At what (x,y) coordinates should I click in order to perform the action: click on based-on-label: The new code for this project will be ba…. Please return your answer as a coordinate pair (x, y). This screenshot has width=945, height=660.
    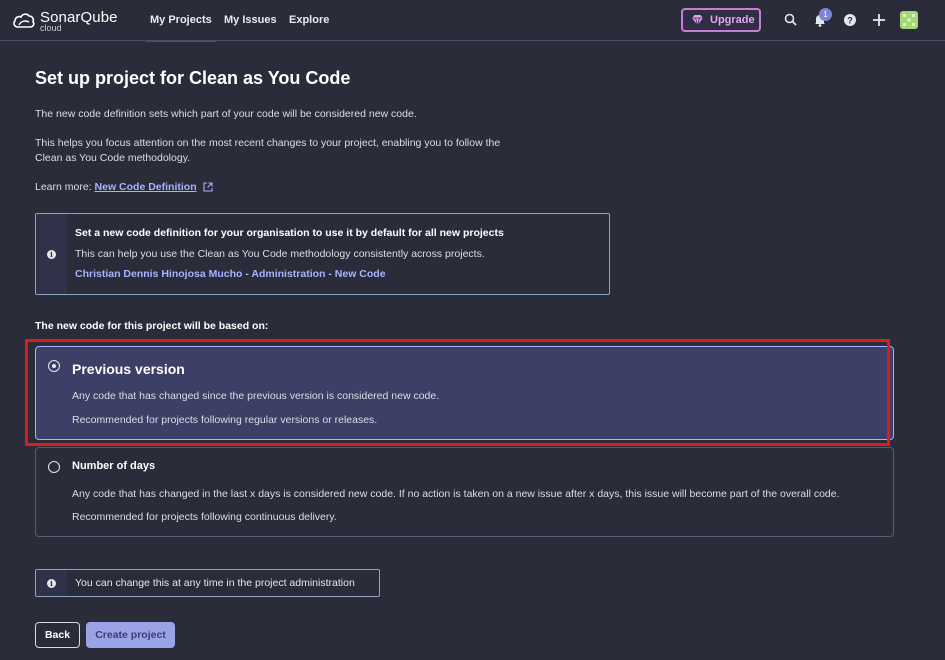
    Looking at the image, I should click on (152, 326).